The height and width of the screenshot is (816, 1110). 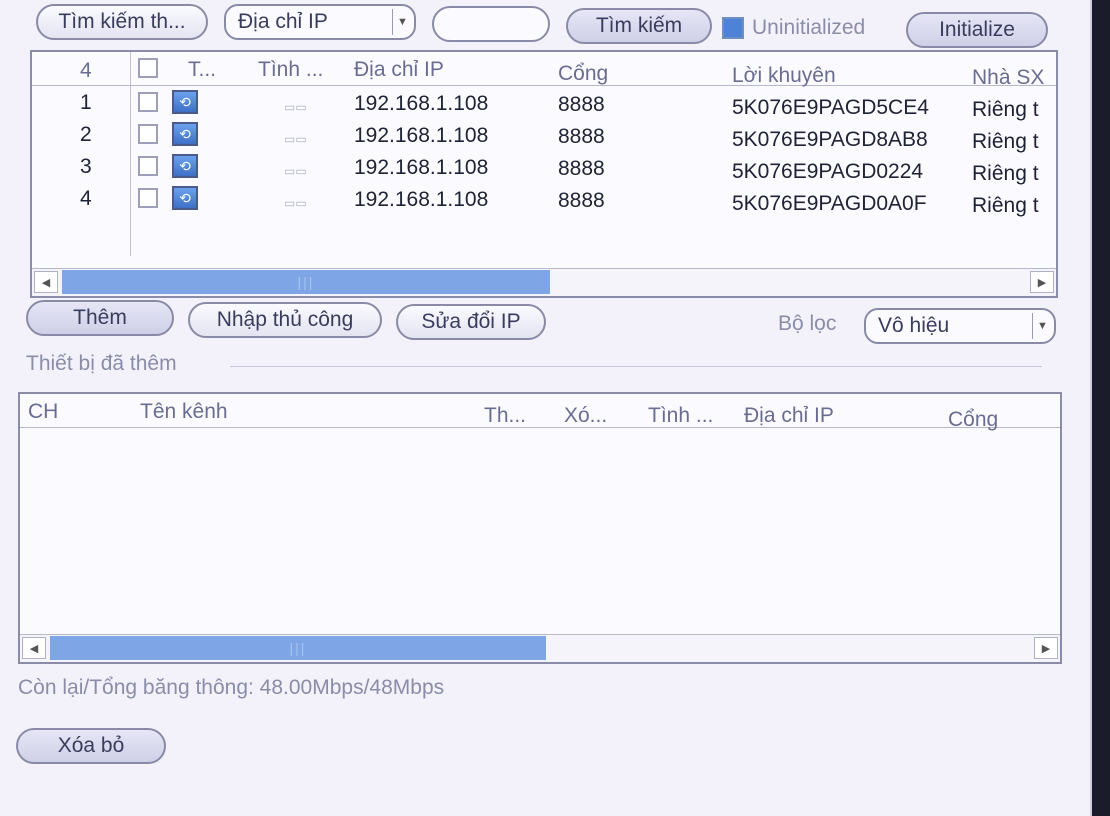 I want to click on filter-label: Bộ lọc, so click(x=807, y=323).